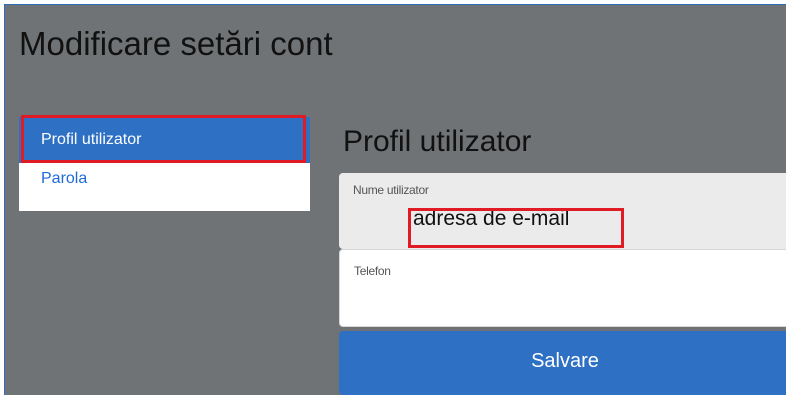 This screenshot has height=395, width=793. What do you see at coordinates (91, 139) in the screenshot?
I see `sidebar-item-label: Profil utilizator` at bounding box center [91, 139].